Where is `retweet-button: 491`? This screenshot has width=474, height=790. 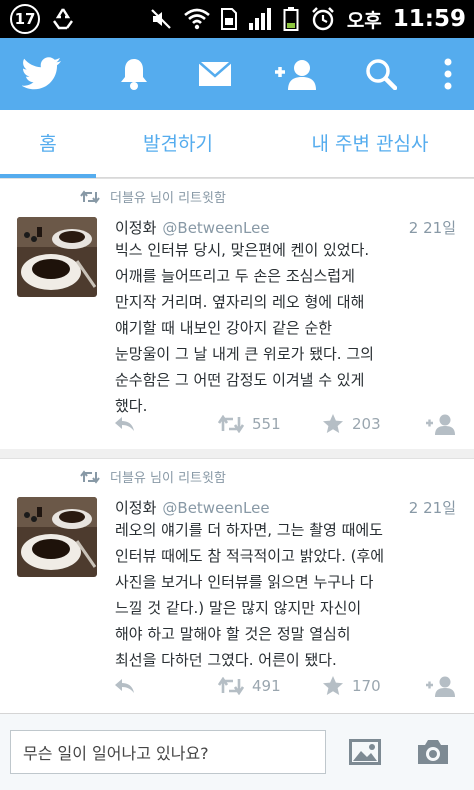
retweet-button: 491 is located at coordinates (249, 686).